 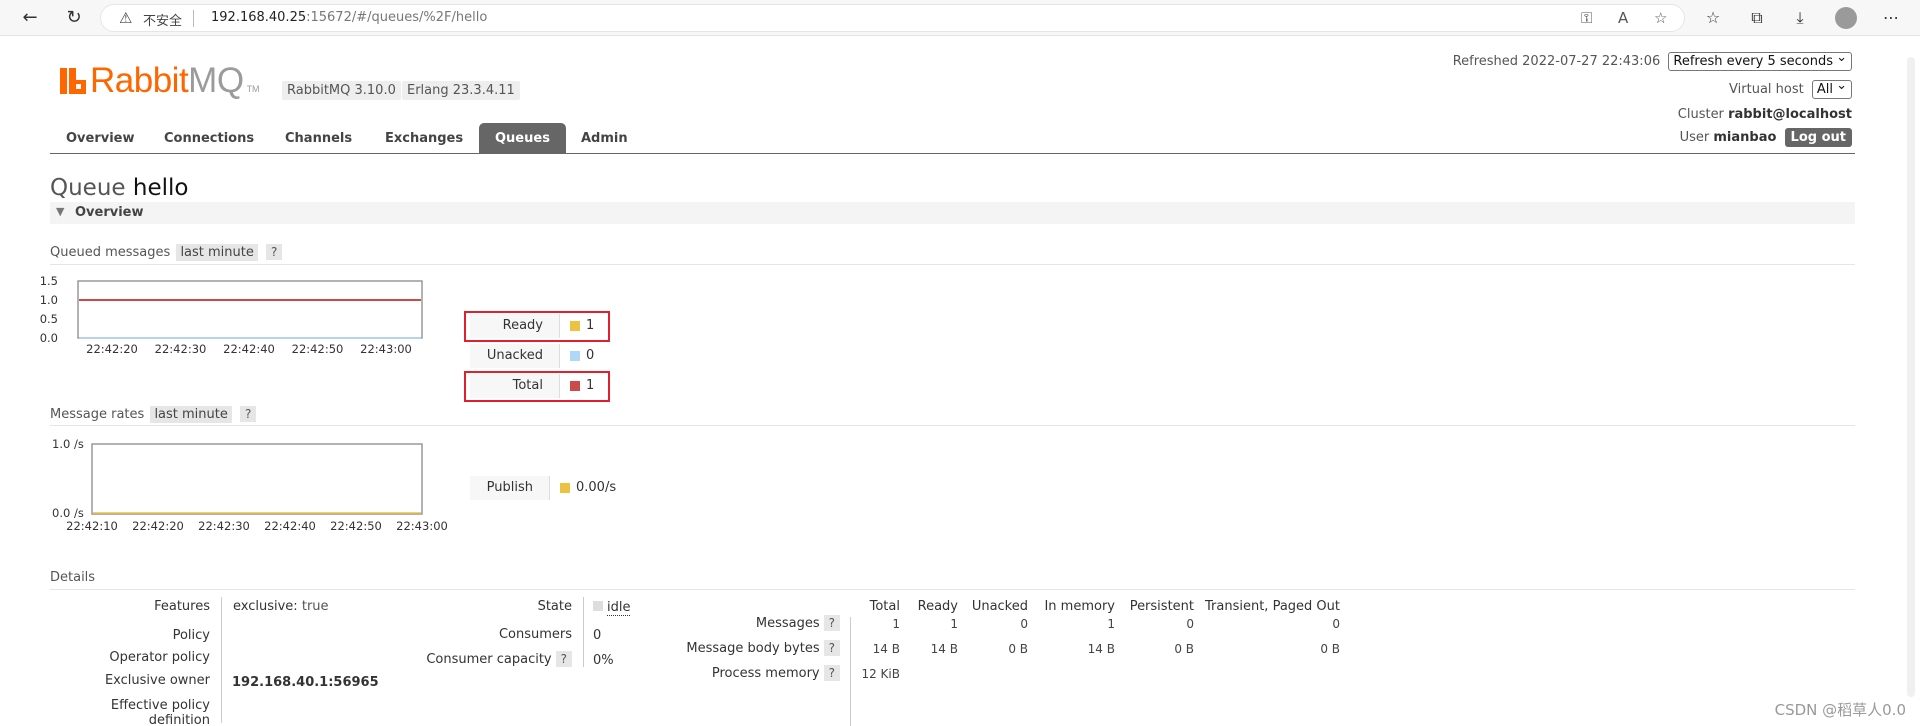 What do you see at coordinates (1840, 710) in the screenshot?
I see `watermark: CSDN @稻草人0.0` at bounding box center [1840, 710].